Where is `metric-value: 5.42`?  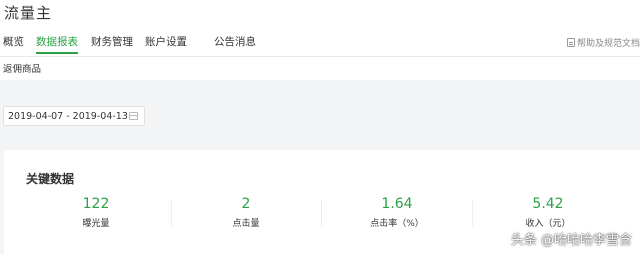 metric-value: 5.42 is located at coordinates (548, 204).